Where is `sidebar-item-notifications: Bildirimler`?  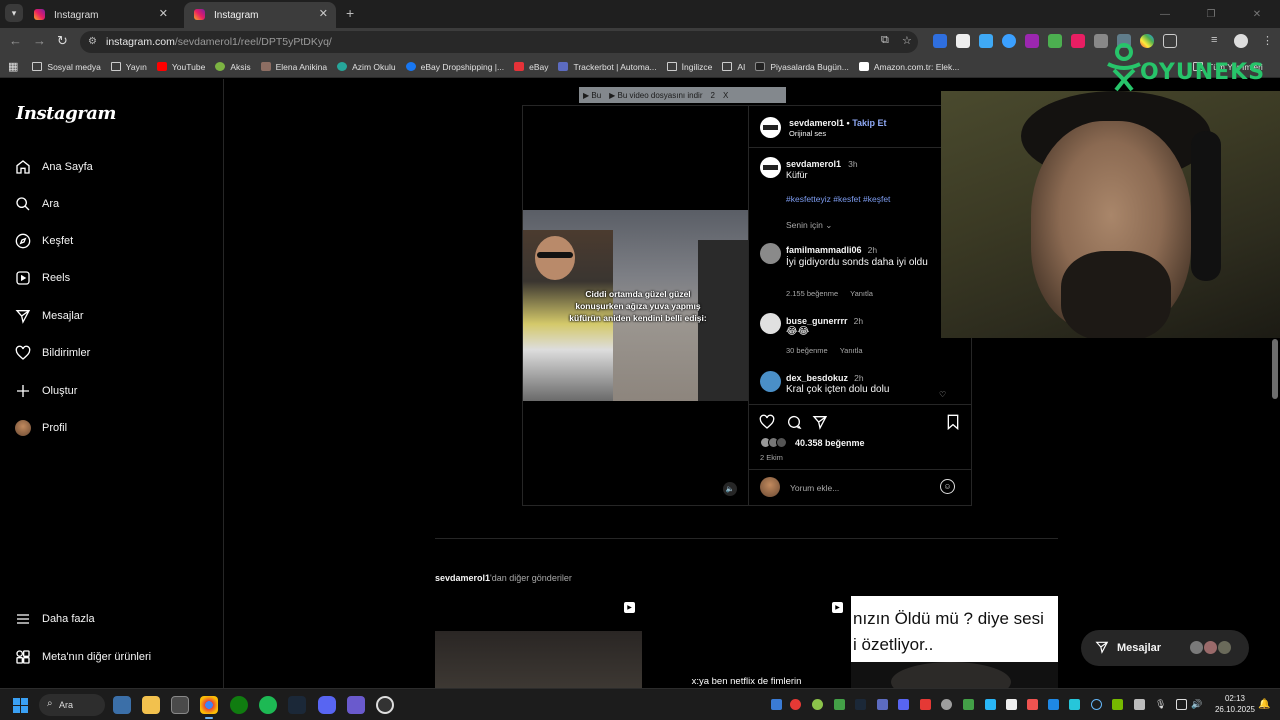 sidebar-item-notifications: Bildirimler is located at coordinates (52, 353).